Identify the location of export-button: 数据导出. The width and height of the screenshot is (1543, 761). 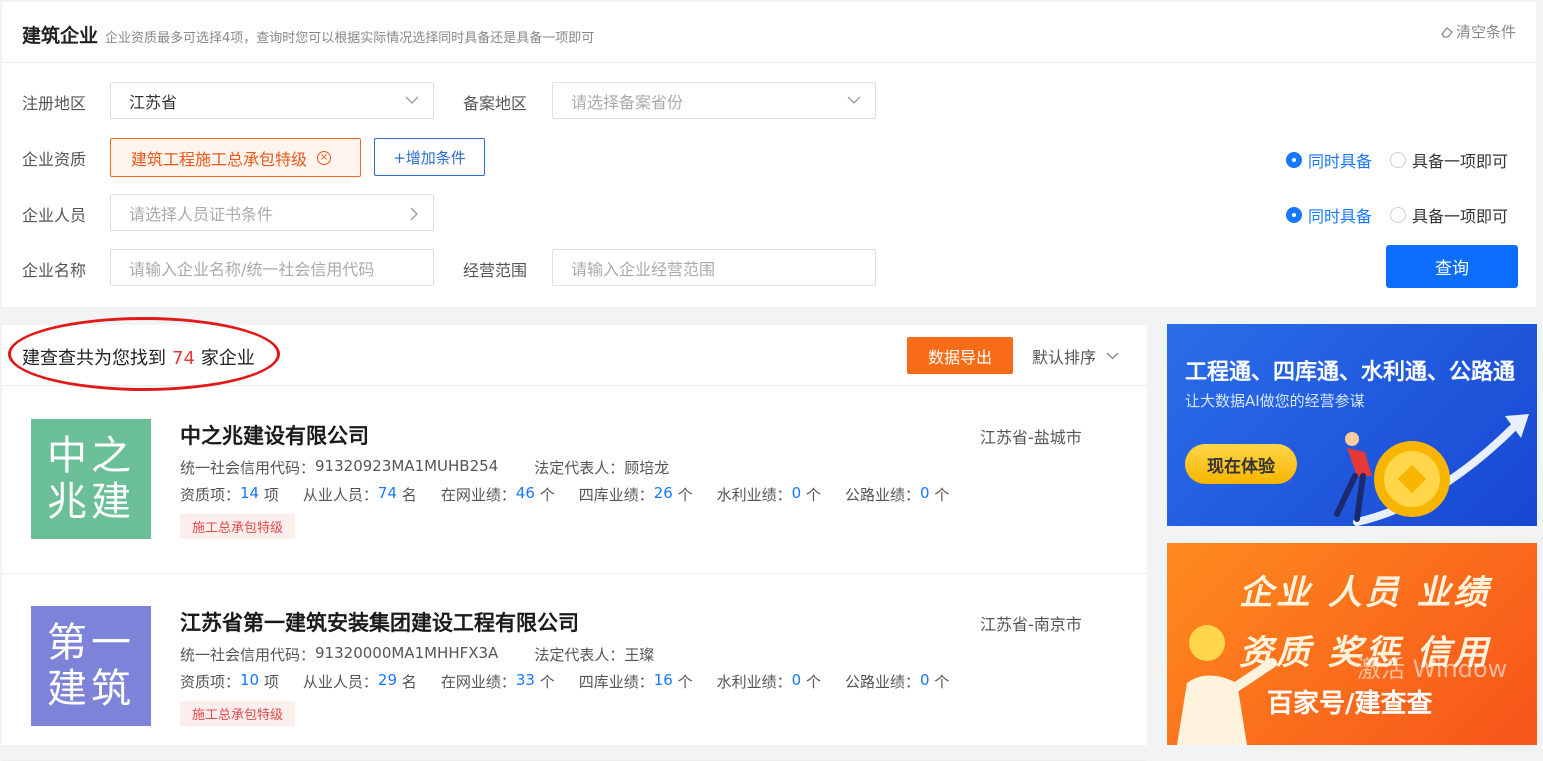
(960, 355).